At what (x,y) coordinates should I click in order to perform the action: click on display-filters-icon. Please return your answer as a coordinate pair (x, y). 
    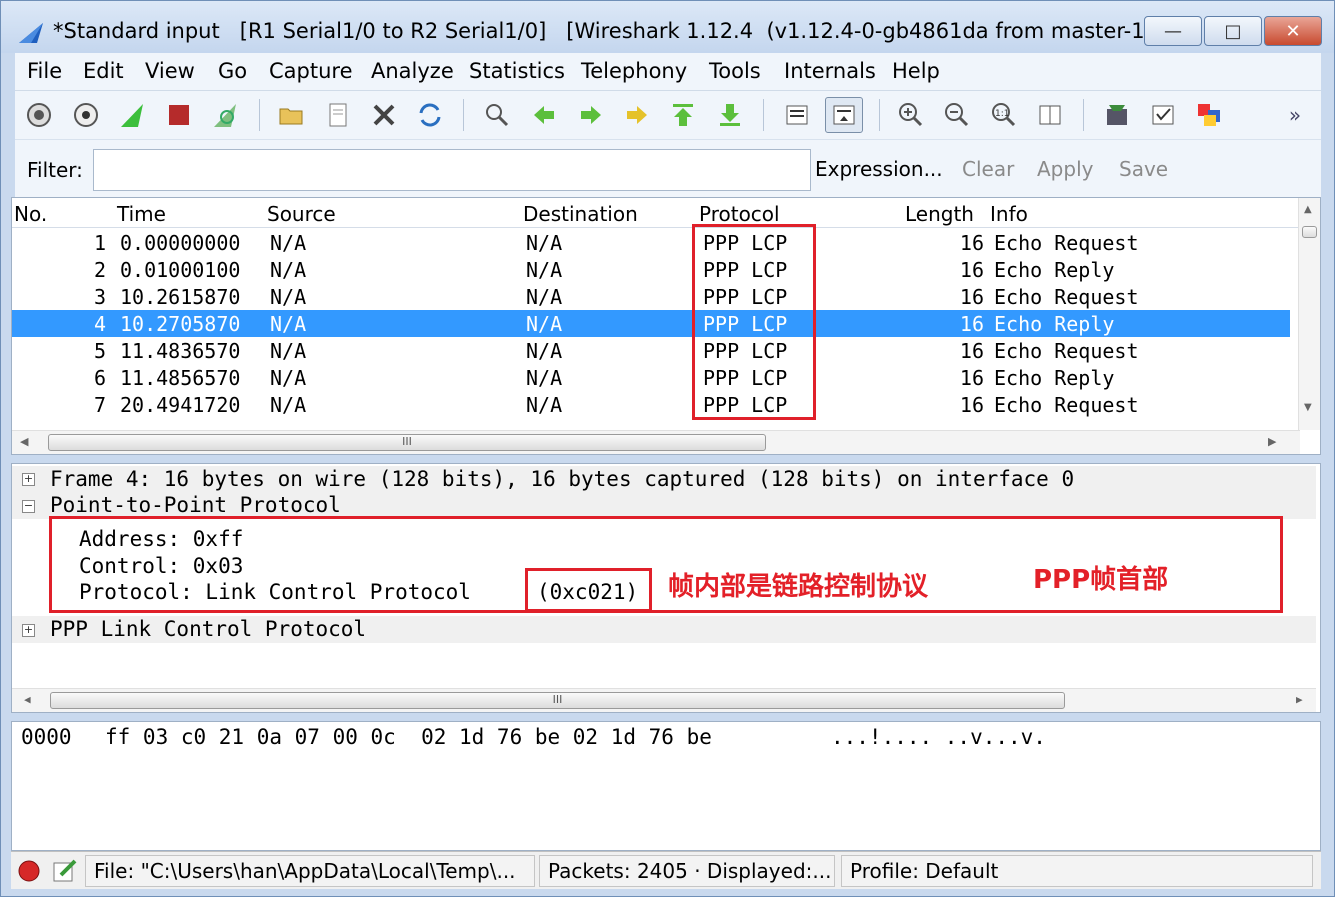
    Looking at the image, I should click on (1163, 115).